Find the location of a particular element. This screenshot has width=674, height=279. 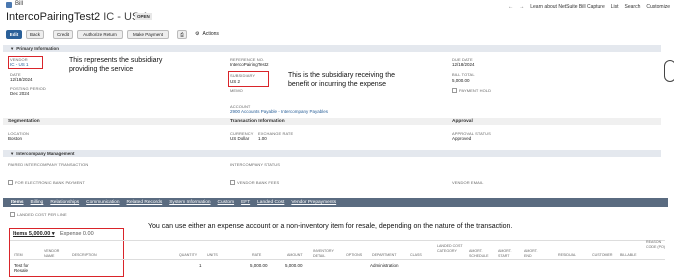

transaction-title: Transaction Information is located at coordinates (257, 121).